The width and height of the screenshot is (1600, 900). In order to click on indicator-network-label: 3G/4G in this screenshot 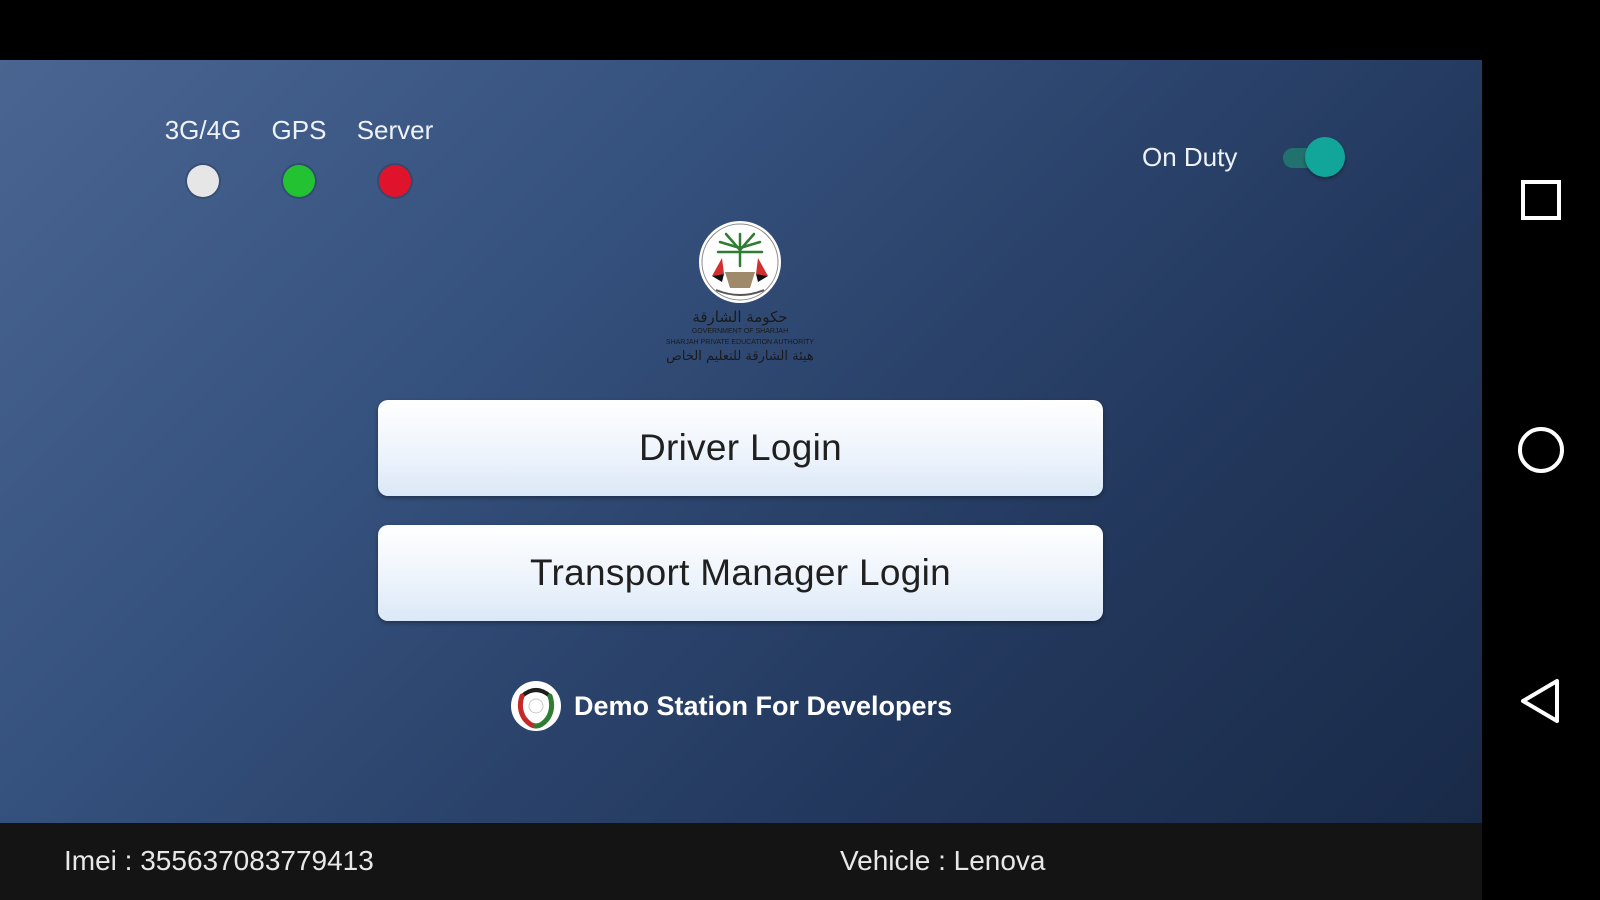, I will do `click(203, 130)`.